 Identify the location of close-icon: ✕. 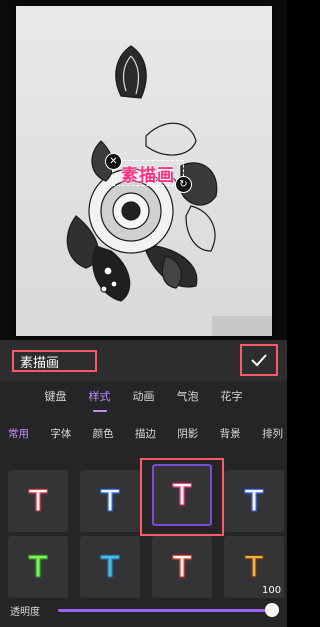
(113, 161).